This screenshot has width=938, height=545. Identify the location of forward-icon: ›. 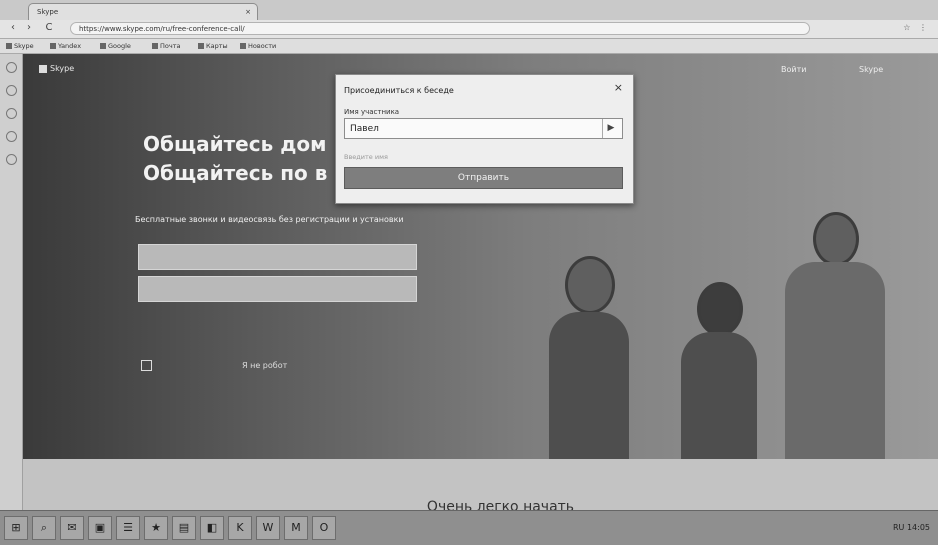
(29, 27).